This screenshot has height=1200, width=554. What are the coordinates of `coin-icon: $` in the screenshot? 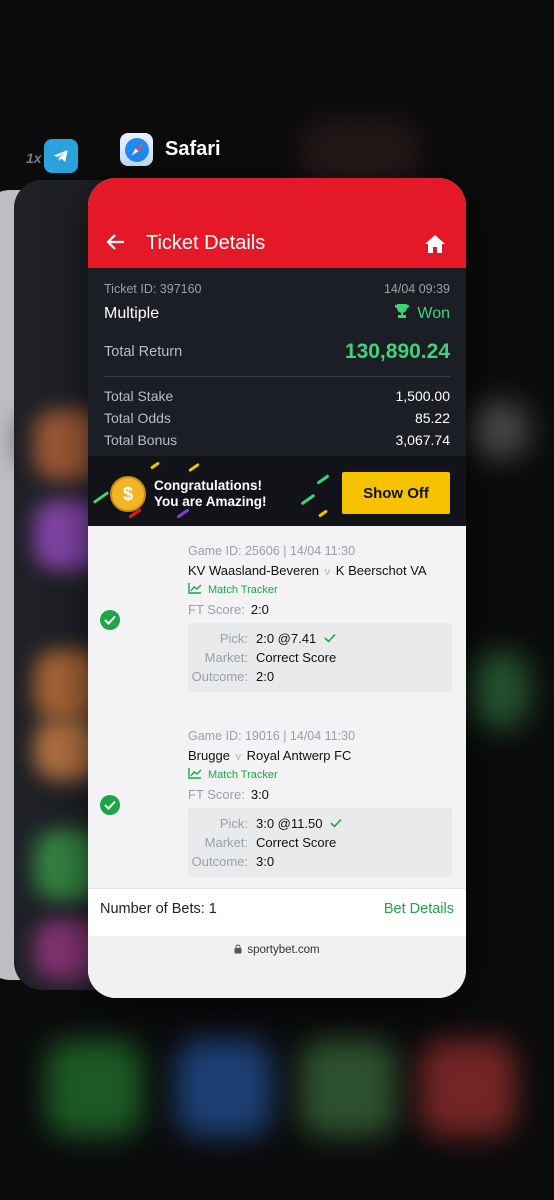 It's located at (128, 494).